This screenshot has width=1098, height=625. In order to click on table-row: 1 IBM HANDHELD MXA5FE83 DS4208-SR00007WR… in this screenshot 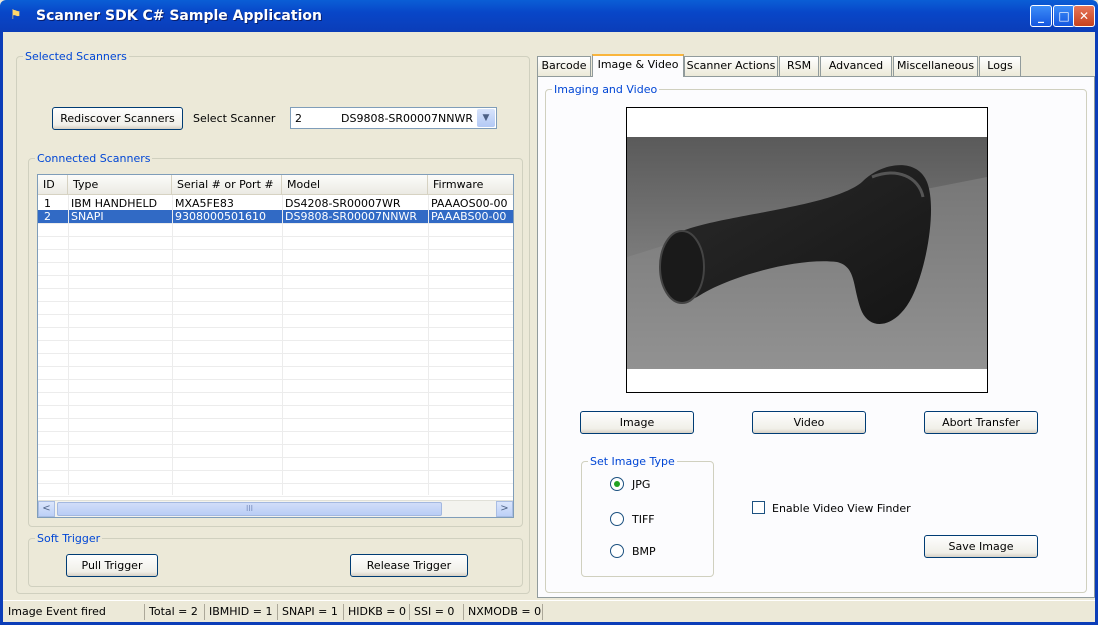, I will do `click(275, 203)`.